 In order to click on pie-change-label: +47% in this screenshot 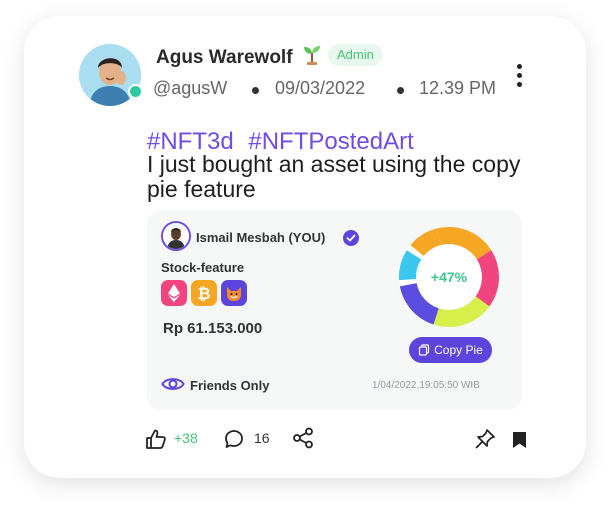, I will do `click(449, 277)`.